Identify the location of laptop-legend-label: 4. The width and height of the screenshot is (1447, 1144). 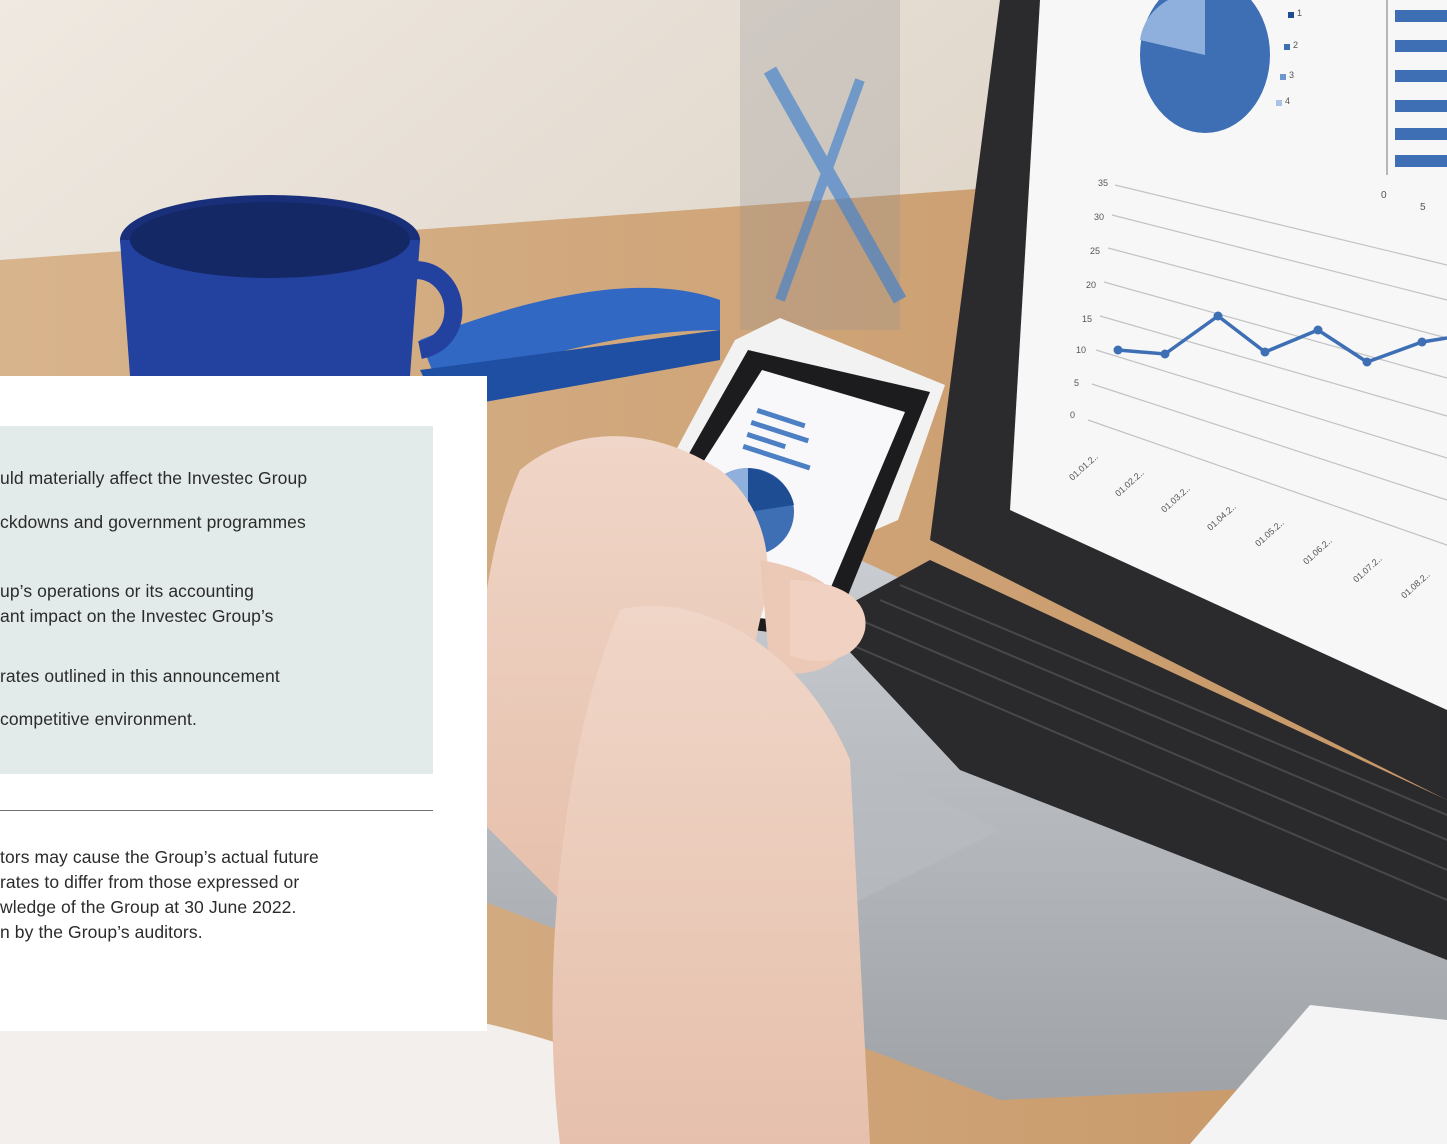
(1288, 101).